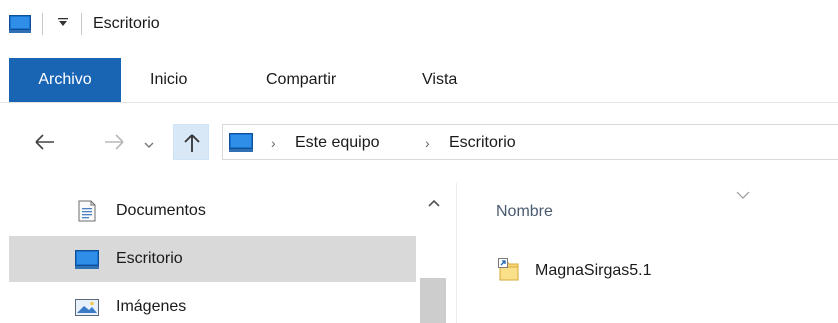 The height and width of the screenshot is (323, 838). Describe the element at coordinates (212, 211) in the screenshot. I see `nav-item-documentos: Documentos` at that location.